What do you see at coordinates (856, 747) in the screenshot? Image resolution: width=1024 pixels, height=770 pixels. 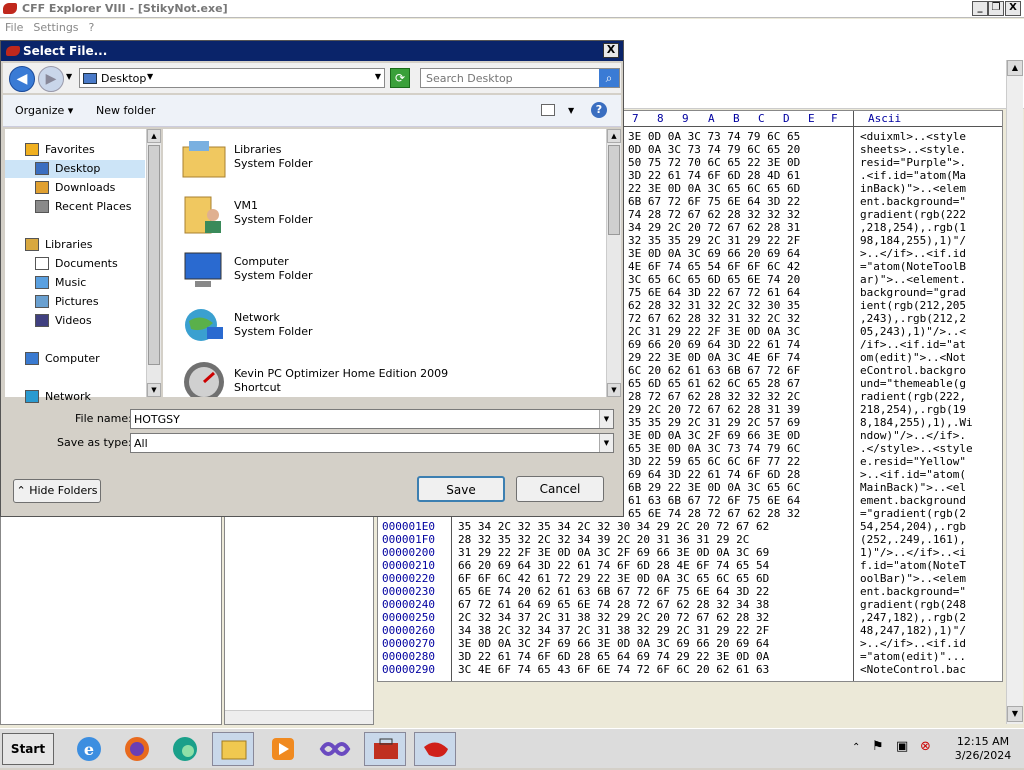 I see `show-hidden-icons-icon: ⌃` at bounding box center [856, 747].